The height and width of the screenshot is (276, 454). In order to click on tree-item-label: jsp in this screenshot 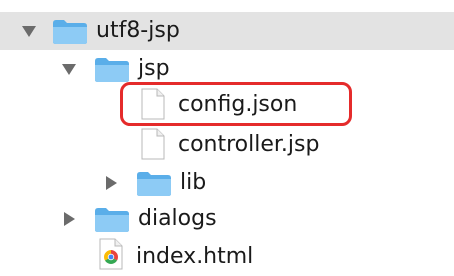, I will do `click(154, 68)`.